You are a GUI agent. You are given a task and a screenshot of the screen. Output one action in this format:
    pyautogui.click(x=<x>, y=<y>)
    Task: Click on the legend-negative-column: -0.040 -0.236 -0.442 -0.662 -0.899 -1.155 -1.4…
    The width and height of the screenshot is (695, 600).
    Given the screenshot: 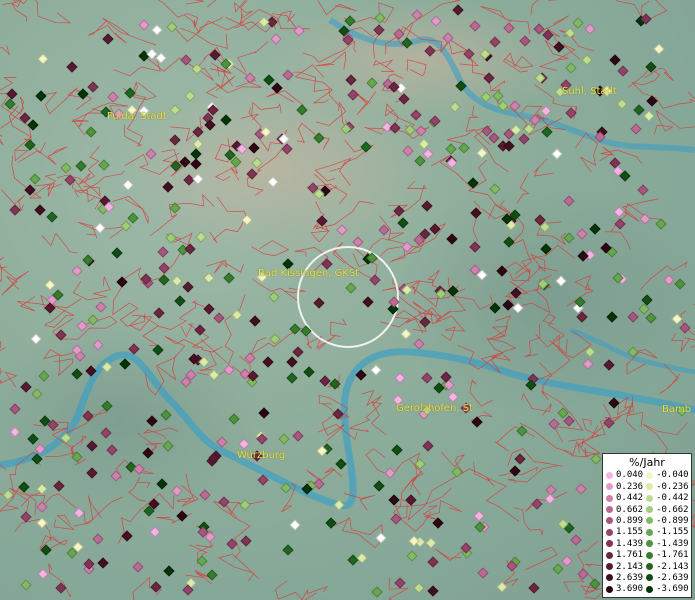 What is the action you would take?
    pyautogui.click(x=667, y=532)
    